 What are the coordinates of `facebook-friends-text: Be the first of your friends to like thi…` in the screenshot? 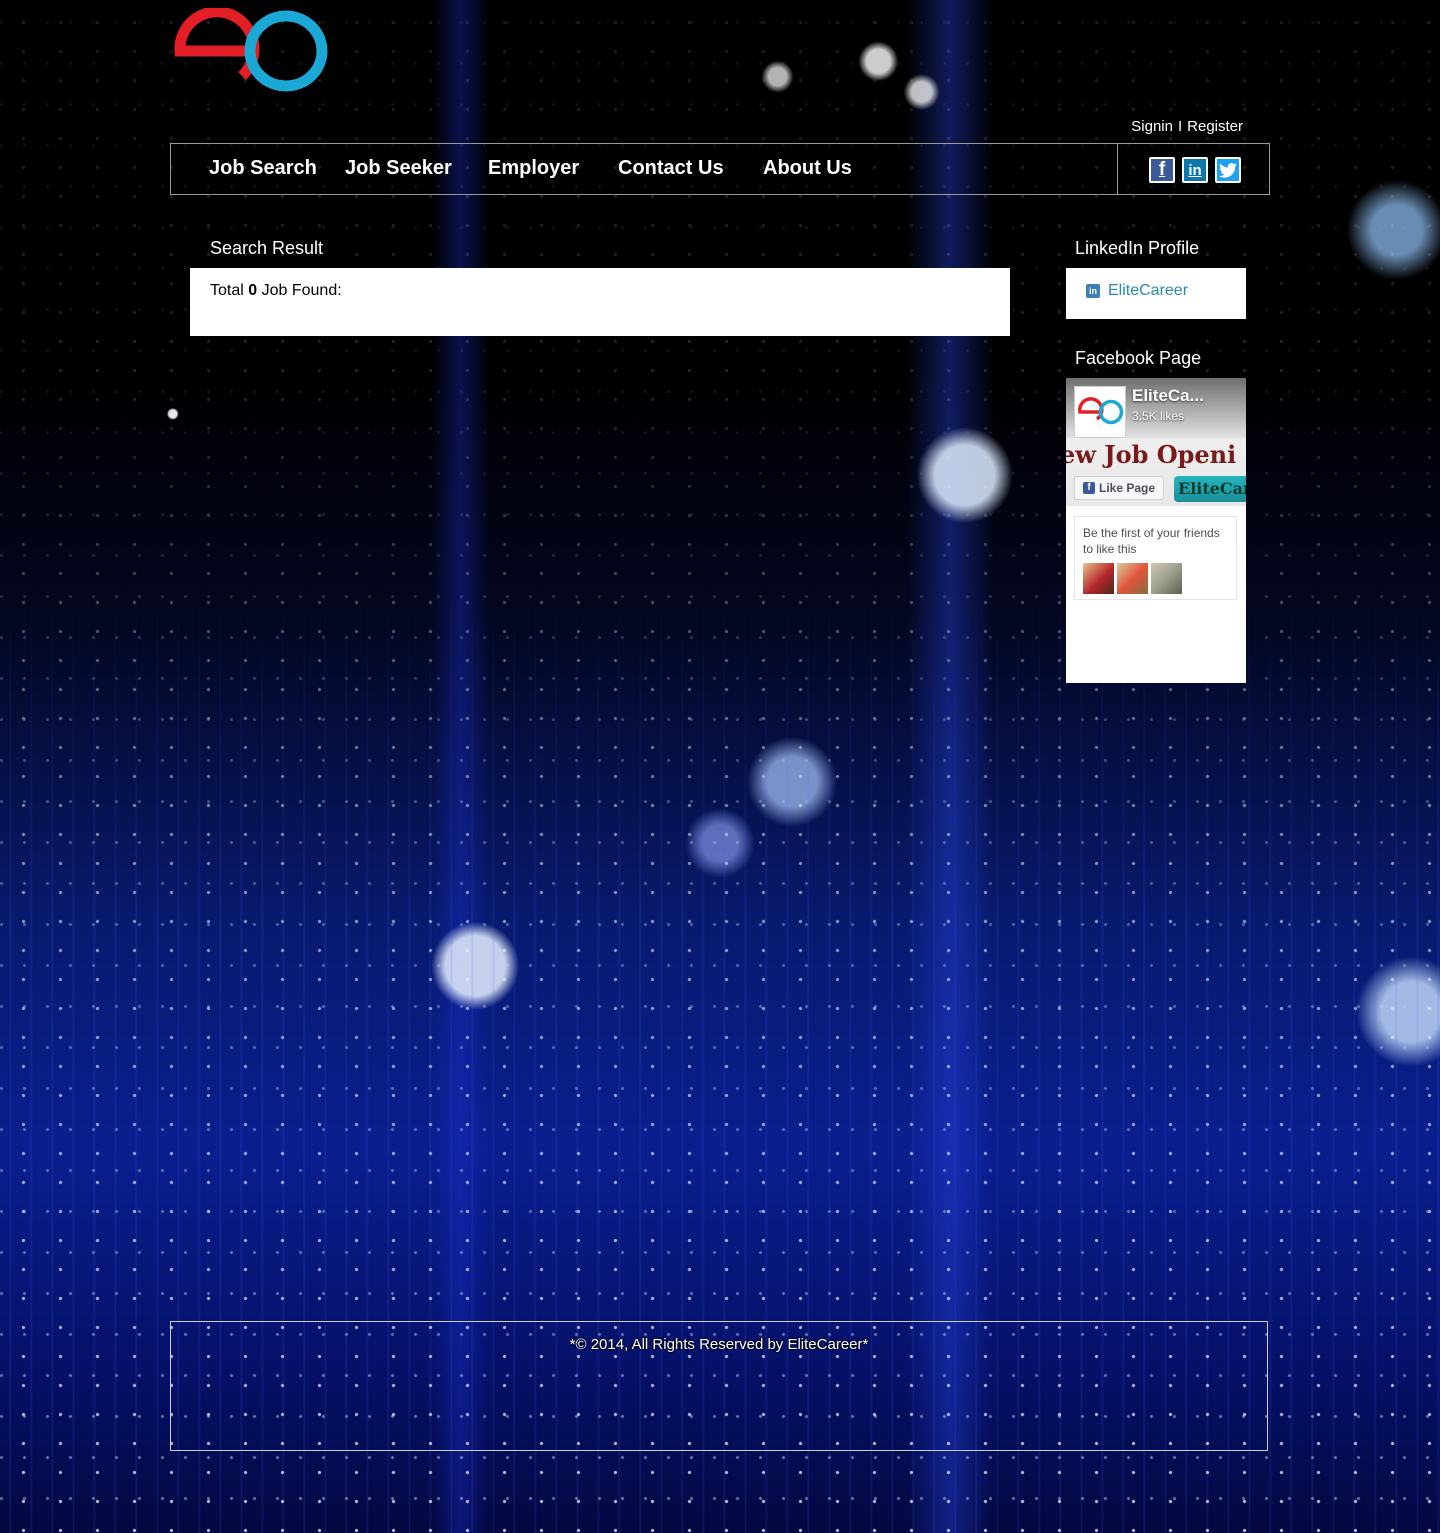 It's located at (1151, 541).